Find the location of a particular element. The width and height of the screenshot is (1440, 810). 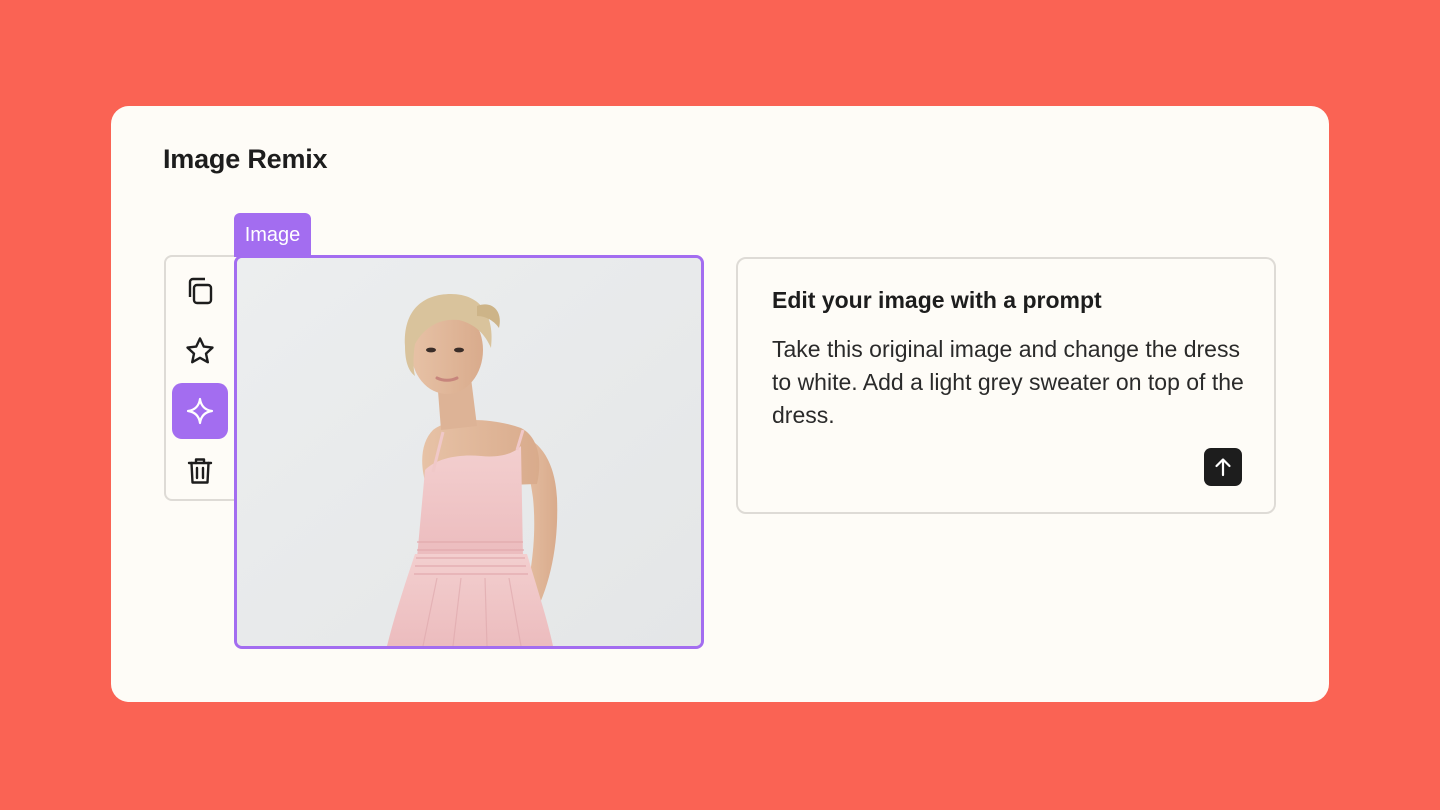

prompt-title: Edit your image with a prompt is located at coordinates (937, 300).